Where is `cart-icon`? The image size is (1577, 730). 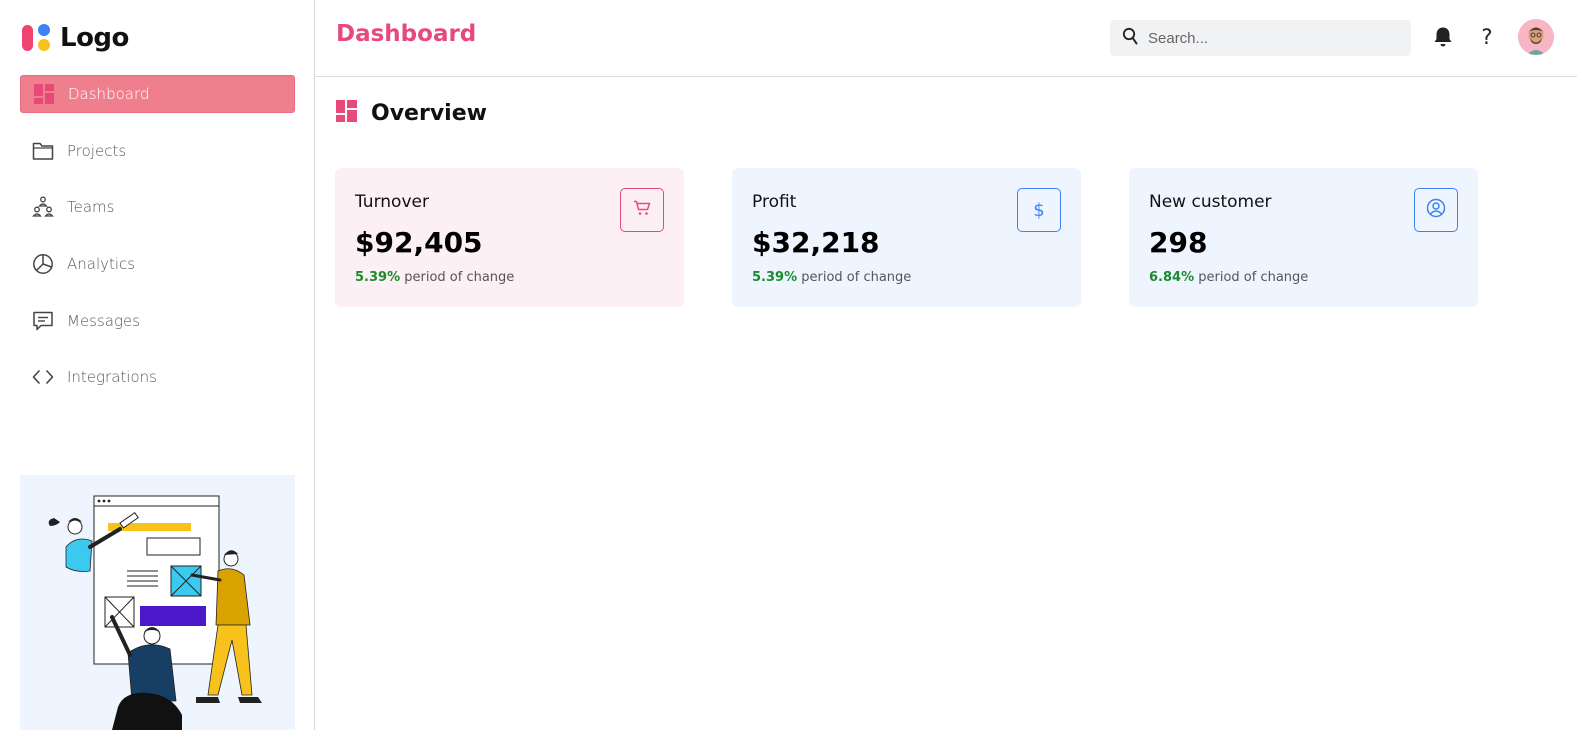
cart-icon is located at coordinates (642, 210).